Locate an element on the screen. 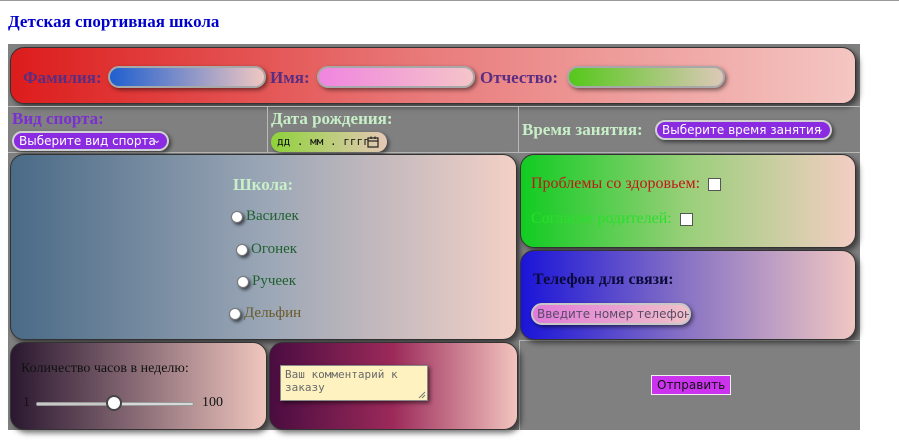 The image size is (899, 440). hours-min-label: 1 is located at coordinates (26, 402).